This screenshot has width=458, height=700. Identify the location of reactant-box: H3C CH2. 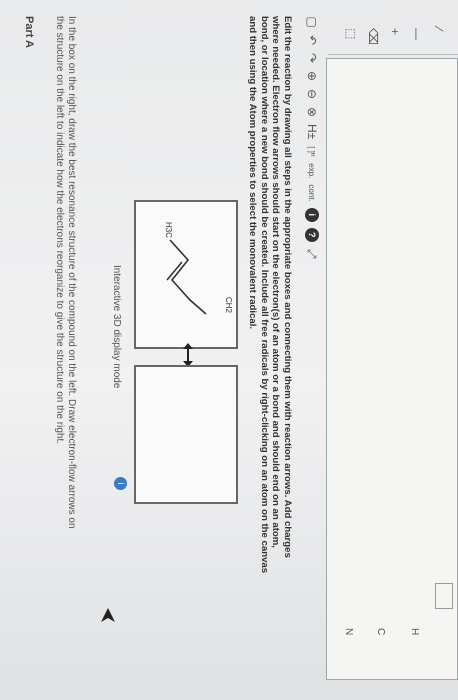
(186, 274).